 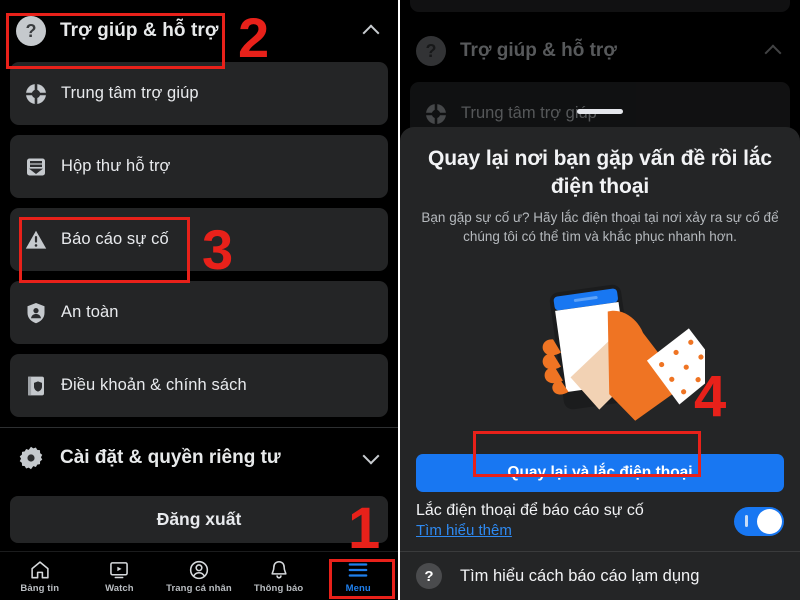 What do you see at coordinates (580, 575) in the screenshot?
I see `learn-report-abuse-label: Tìm hiểu cách báo cáo lạm dụng` at bounding box center [580, 575].